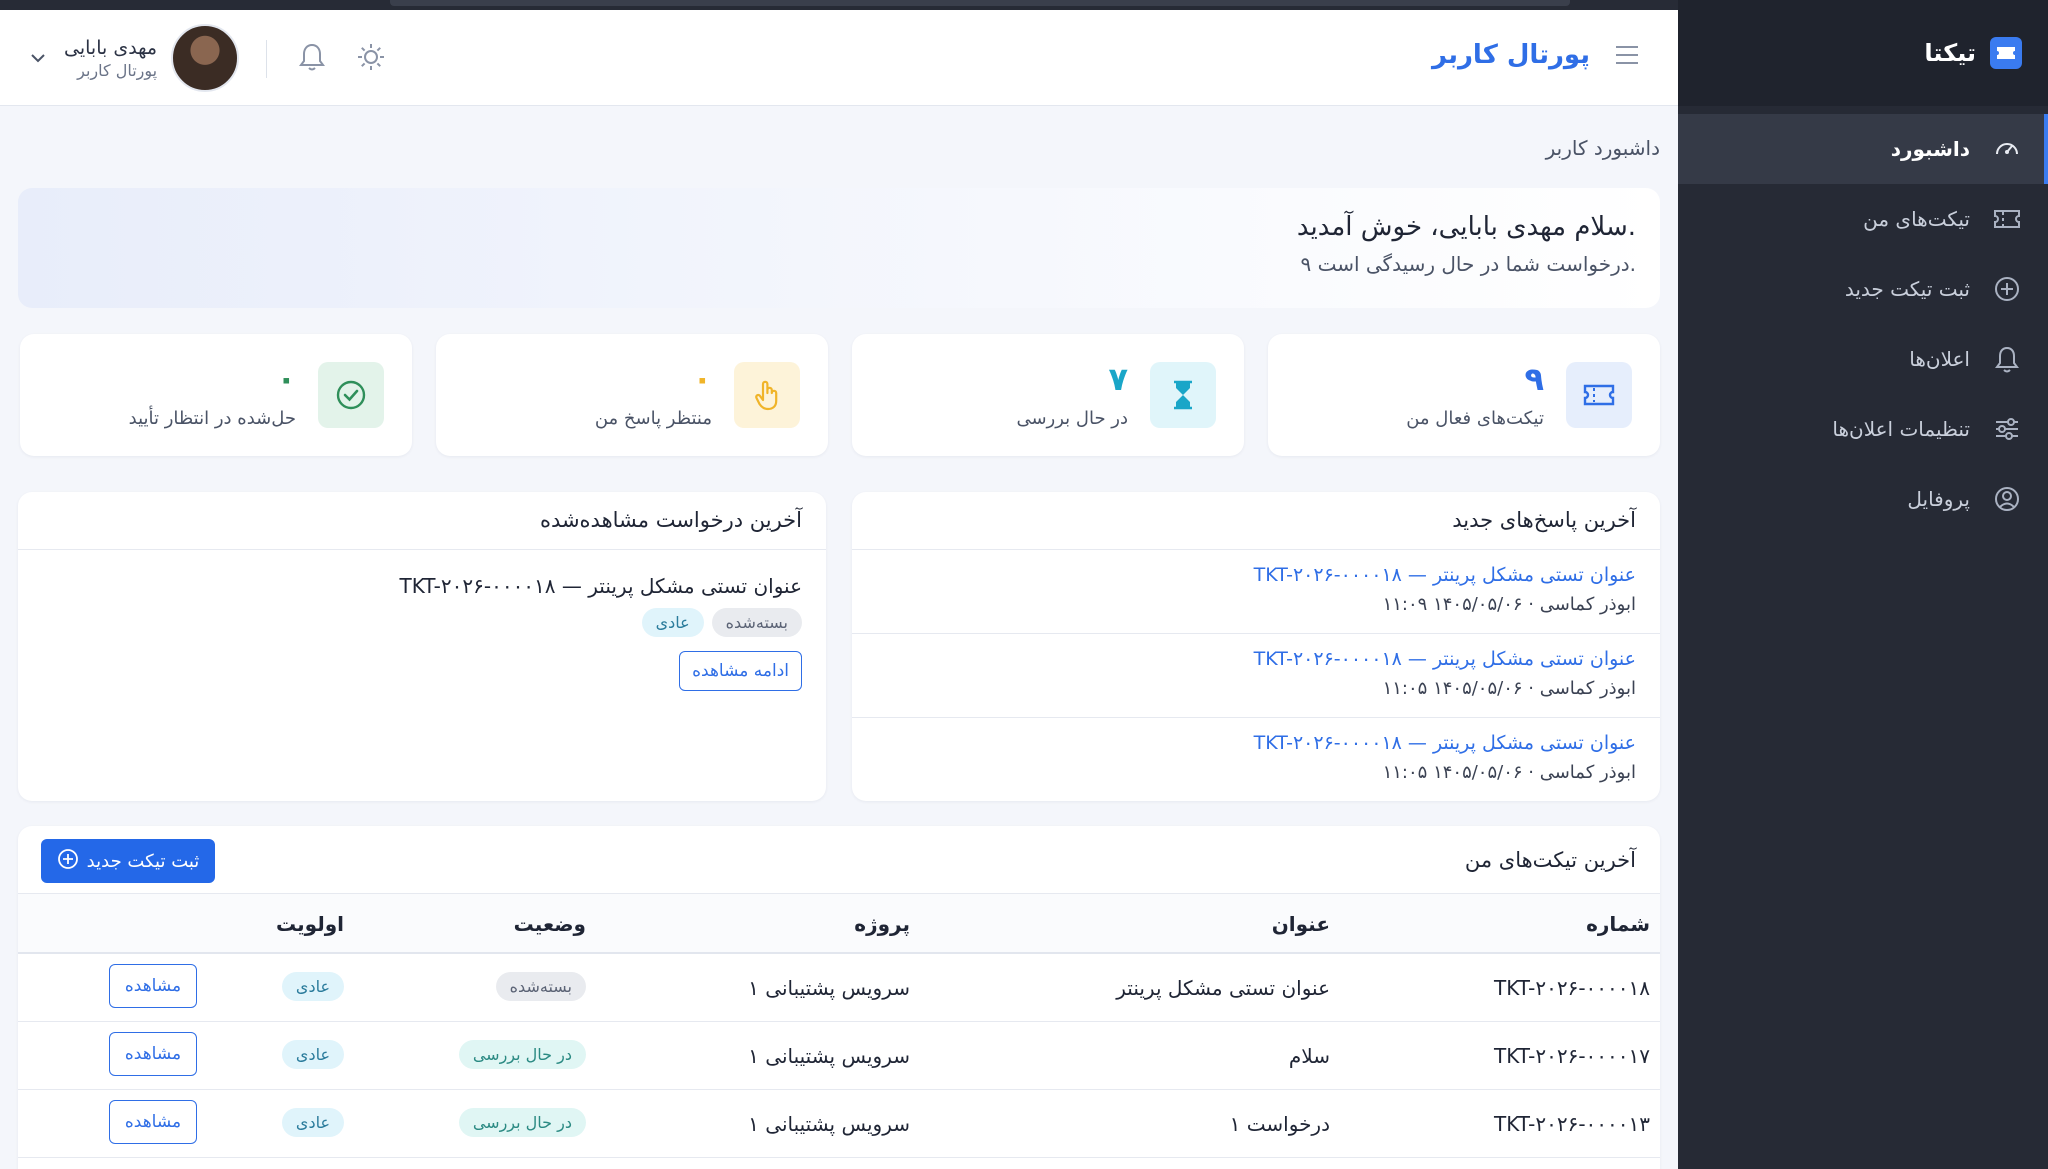 This screenshot has height=1169, width=2048. I want to click on brand: تیکتا, so click(1863, 53).